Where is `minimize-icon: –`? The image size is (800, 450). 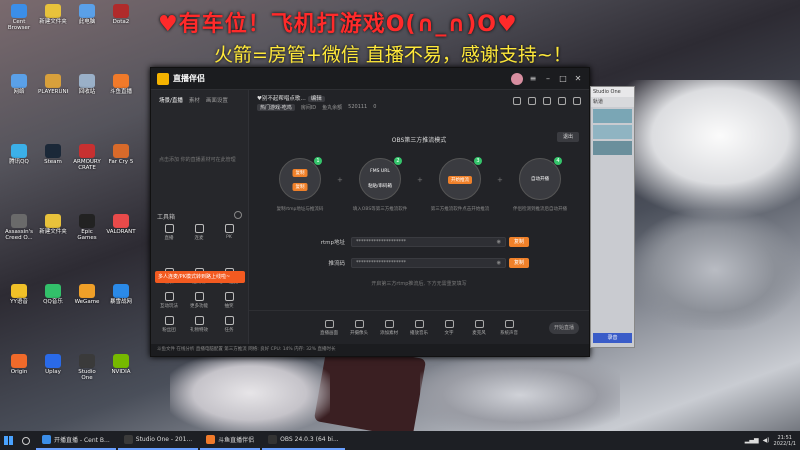
minimize-icon: – is located at coordinates (548, 79).